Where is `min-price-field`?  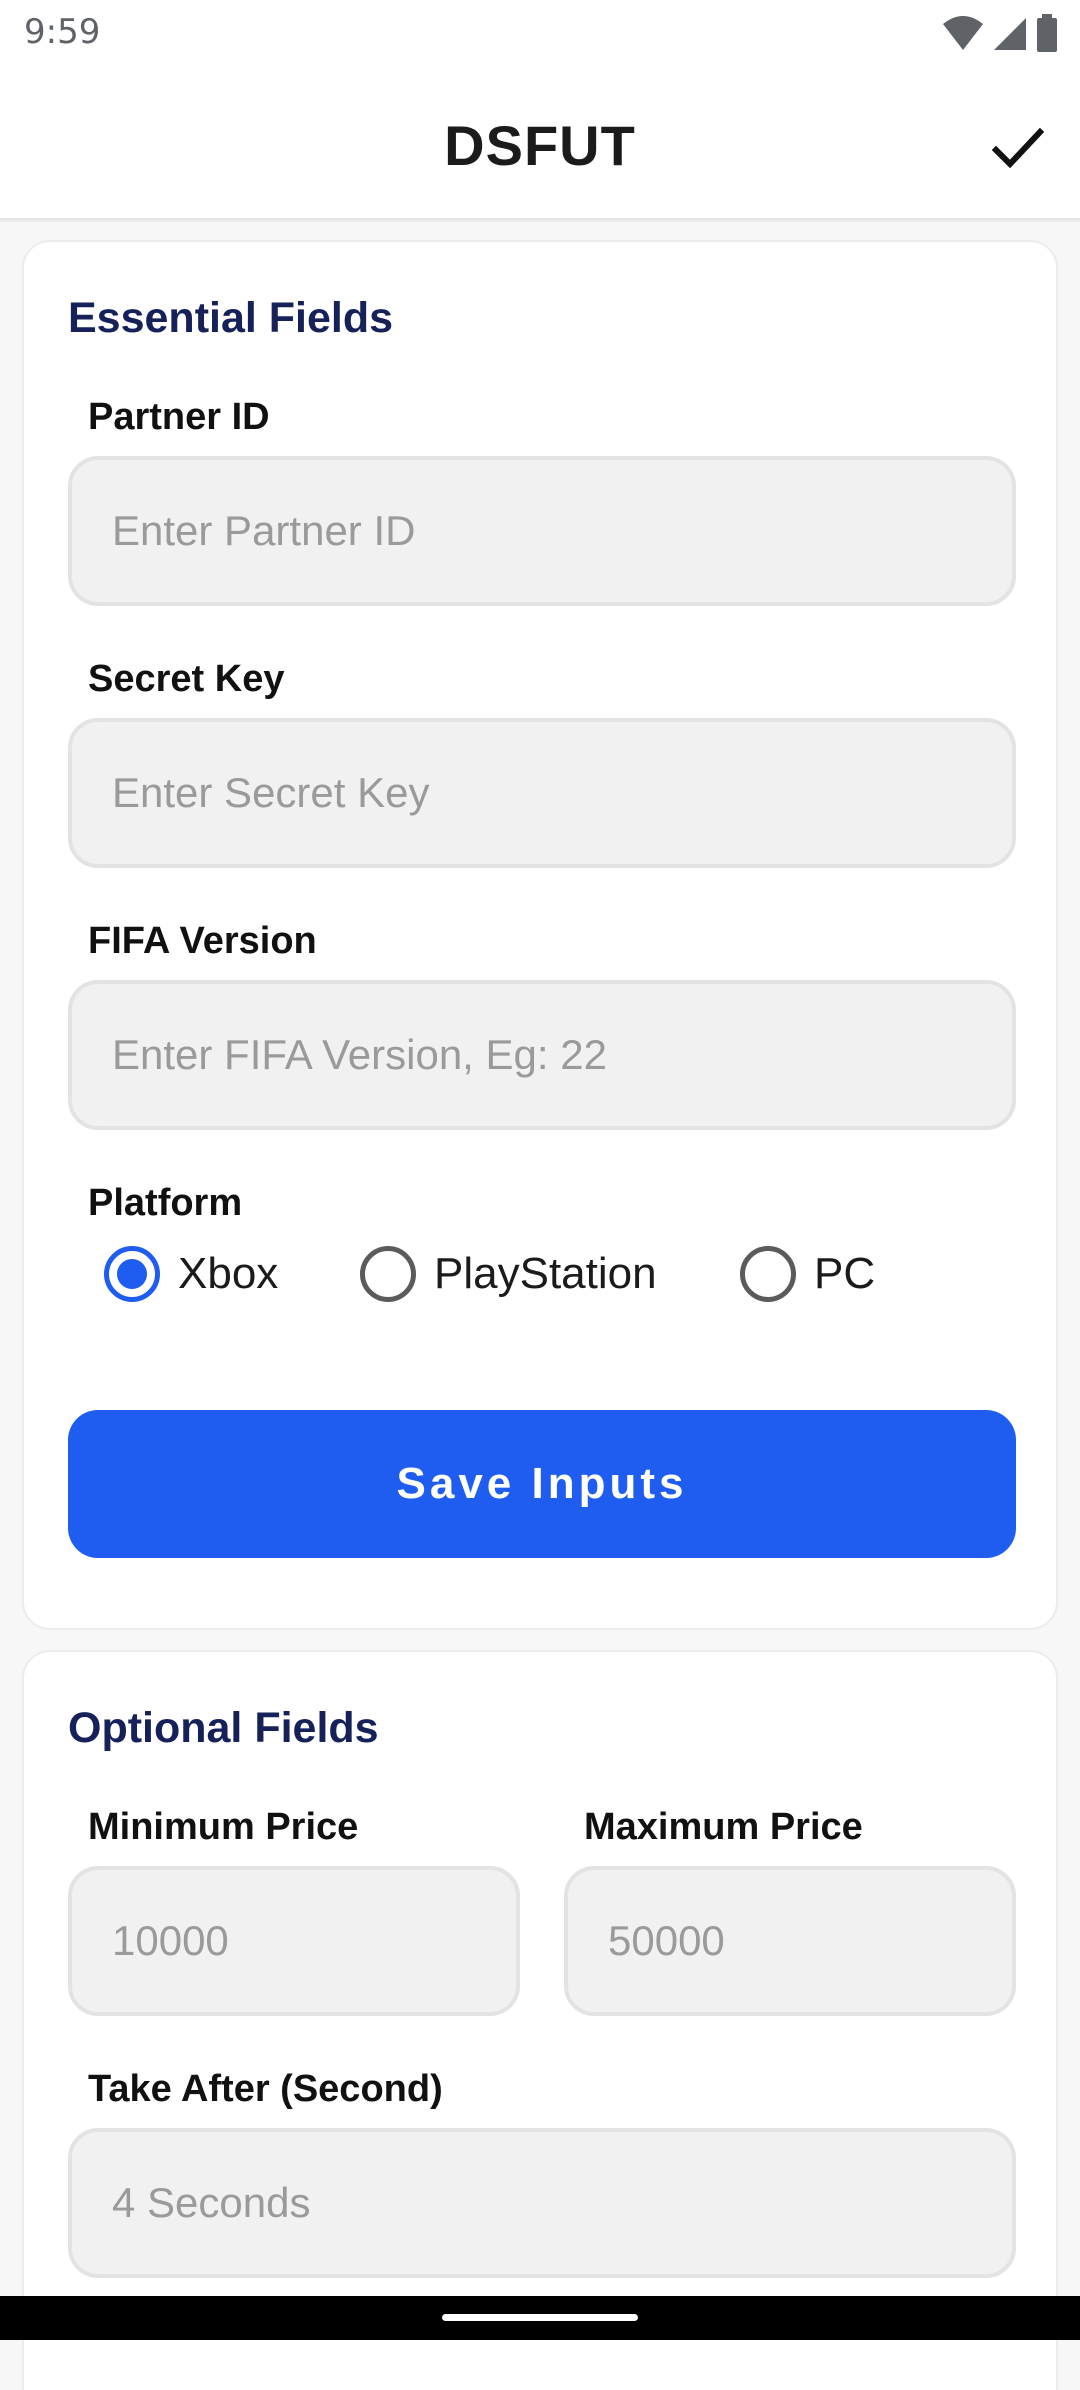 min-price-field is located at coordinates (294, 1941).